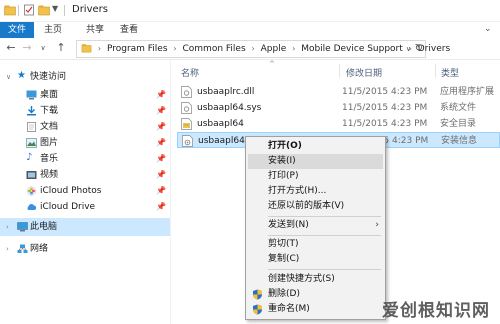  I want to click on submenu-arrow-icon: ›, so click(377, 225).